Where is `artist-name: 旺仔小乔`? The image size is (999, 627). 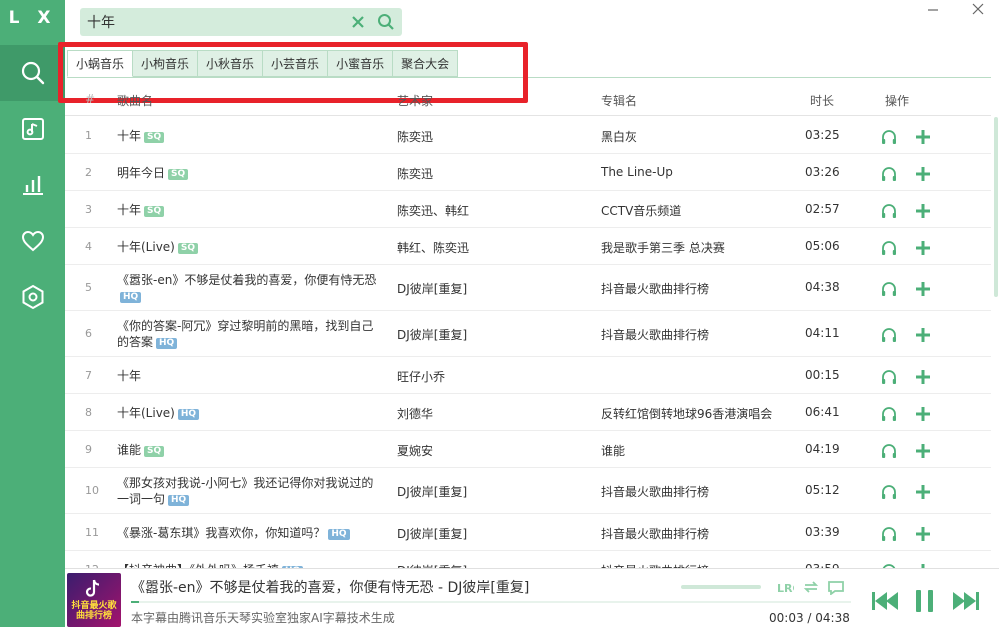
artist-name: 旺仔小乔 is located at coordinates (421, 376).